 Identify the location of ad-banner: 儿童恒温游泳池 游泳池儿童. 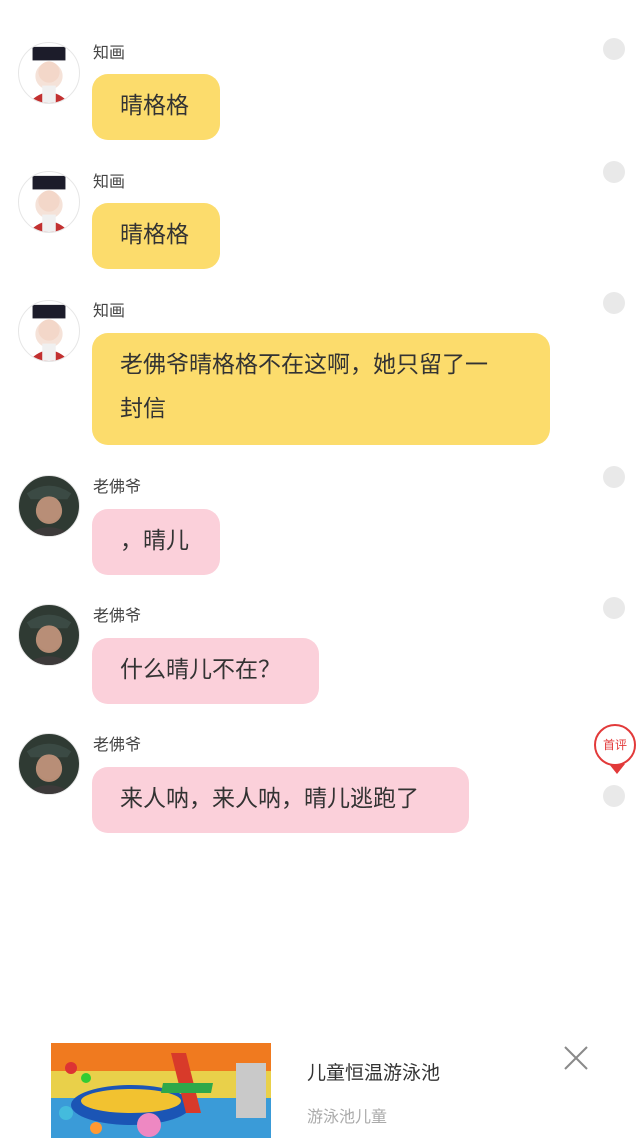
(320, 1085).